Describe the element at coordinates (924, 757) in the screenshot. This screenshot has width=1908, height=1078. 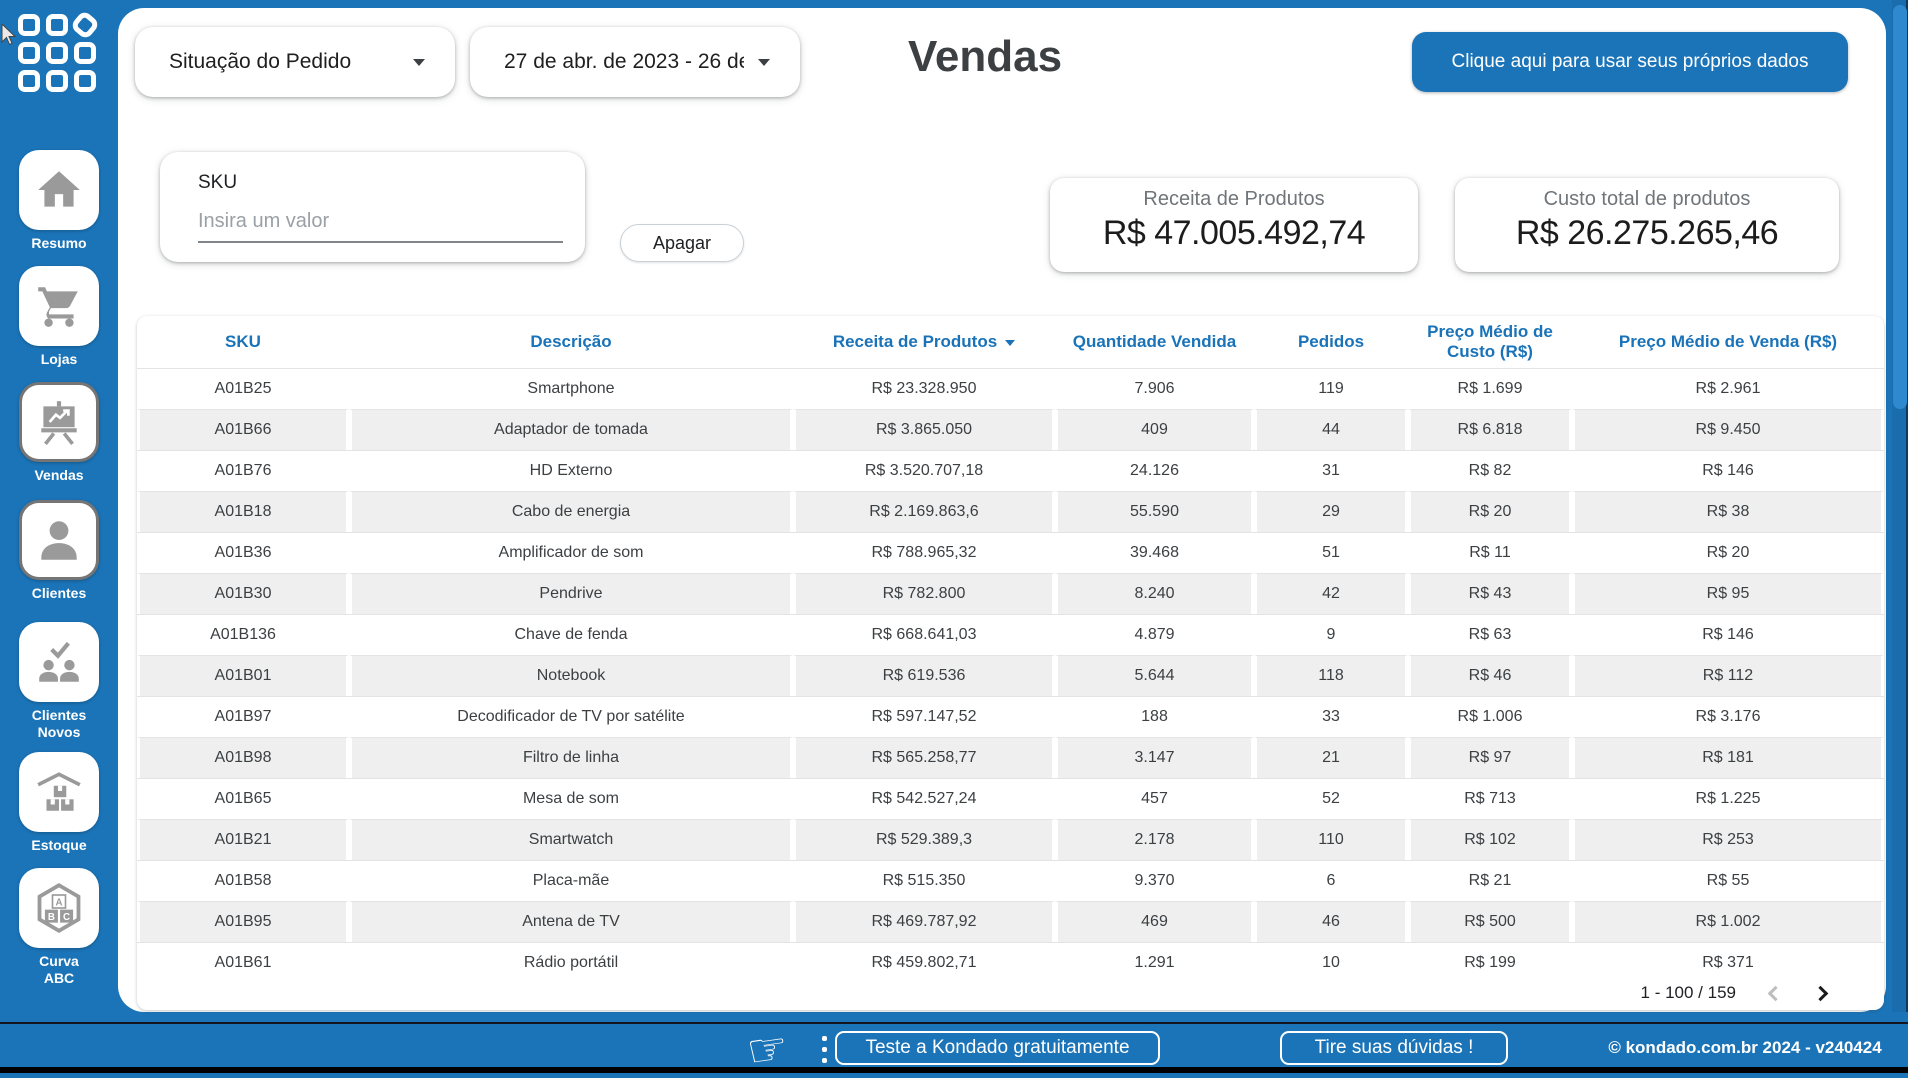
I see `cell-receita: R$ 565.258,77` at that location.